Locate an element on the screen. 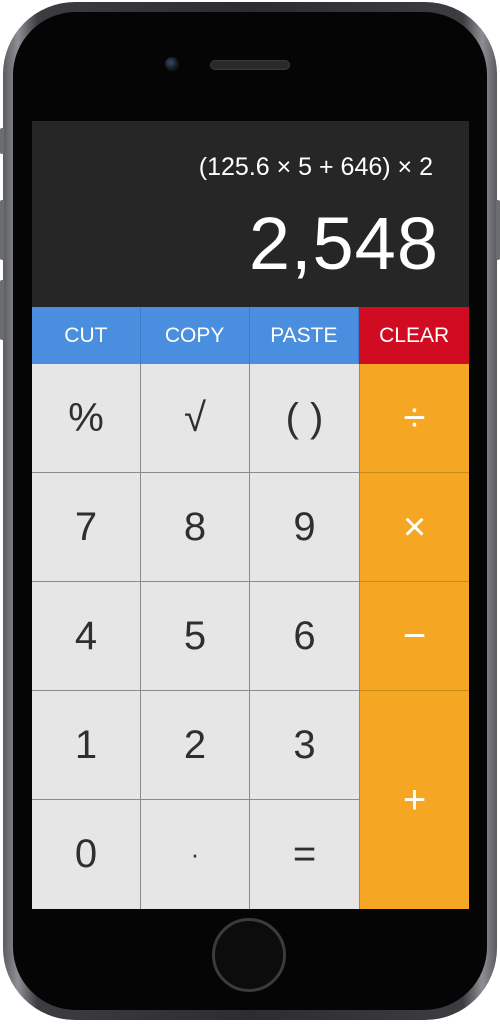 The image size is (500, 1024). parentheses-key: ( ) is located at coordinates (305, 418).